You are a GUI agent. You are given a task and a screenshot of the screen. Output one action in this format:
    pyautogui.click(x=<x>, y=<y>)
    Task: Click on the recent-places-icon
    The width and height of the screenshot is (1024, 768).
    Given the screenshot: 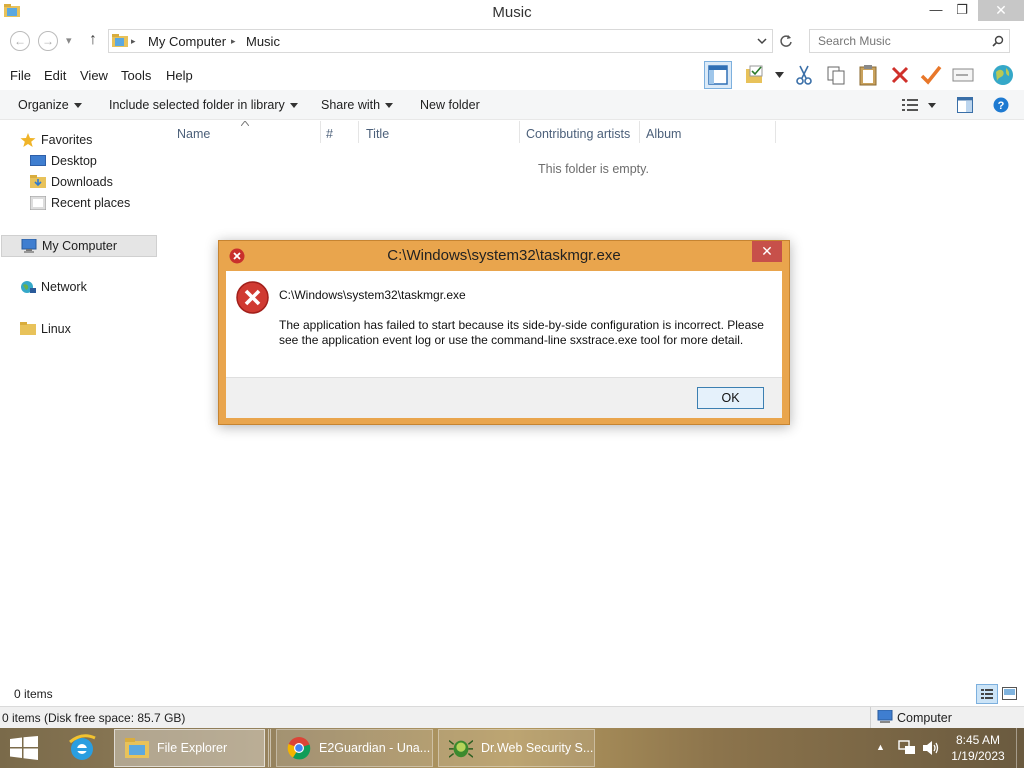 What is the action you would take?
    pyautogui.click(x=38, y=203)
    